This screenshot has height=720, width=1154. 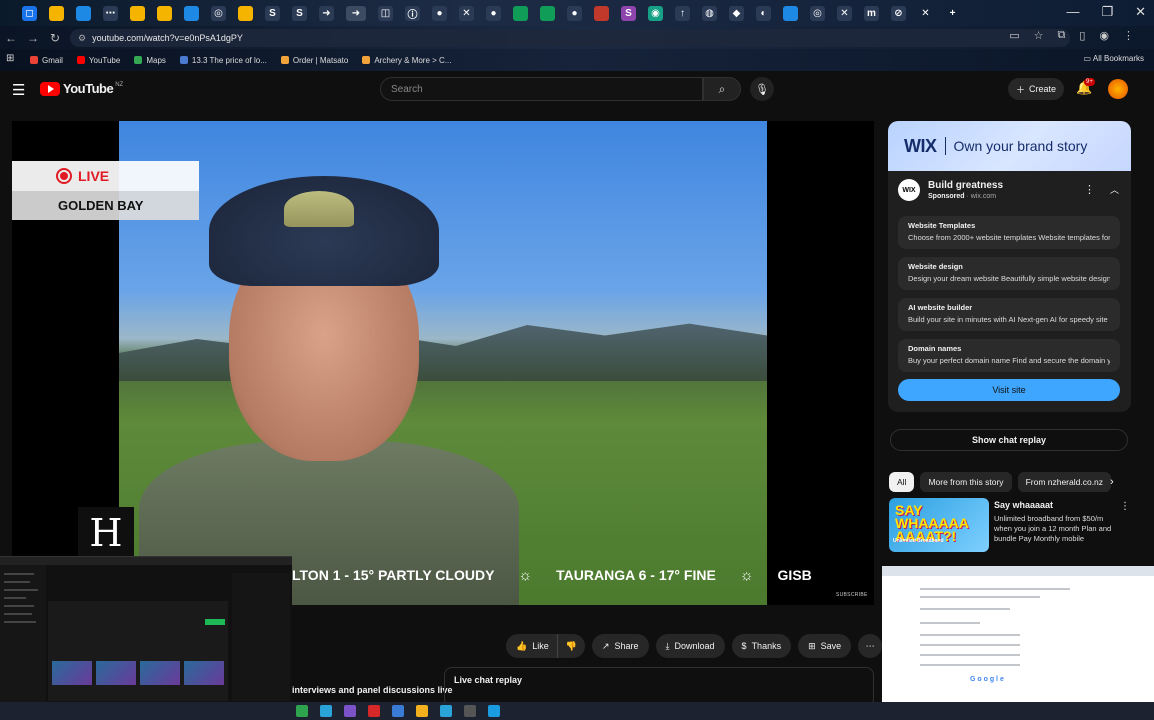 What do you see at coordinates (82, 38) in the screenshot?
I see `site-info-icon: ⚙` at bounding box center [82, 38].